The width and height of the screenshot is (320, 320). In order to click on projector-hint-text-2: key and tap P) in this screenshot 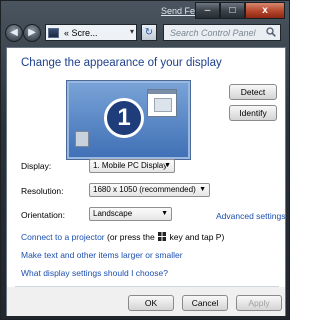, I will do `click(197, 237)`.